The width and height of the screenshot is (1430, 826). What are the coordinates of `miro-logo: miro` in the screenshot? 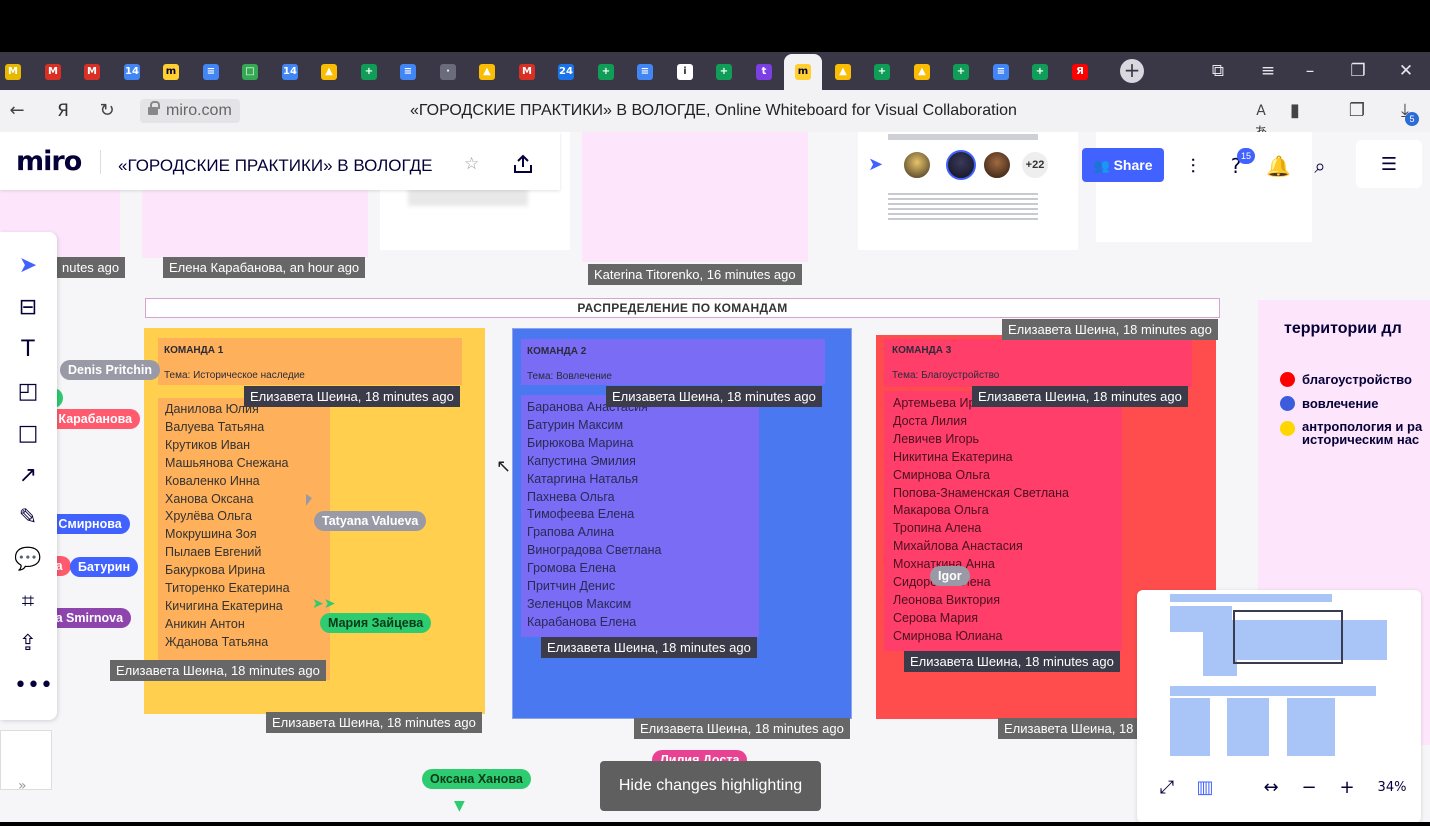 It's located at (49, 161).